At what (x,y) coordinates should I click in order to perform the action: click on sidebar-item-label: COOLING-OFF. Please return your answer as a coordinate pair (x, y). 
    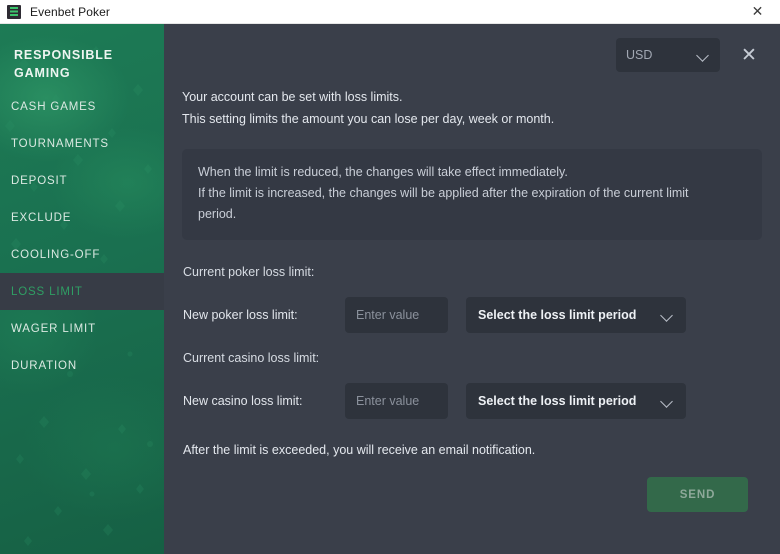
    Looking at the image, I should click on (56, 254).